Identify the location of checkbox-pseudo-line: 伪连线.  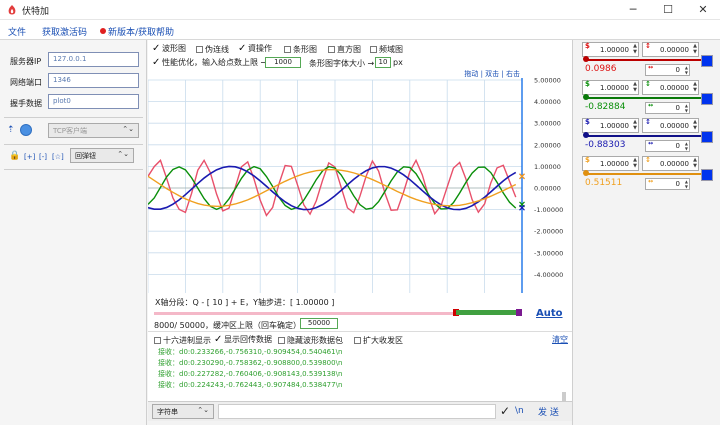
(212, 49).